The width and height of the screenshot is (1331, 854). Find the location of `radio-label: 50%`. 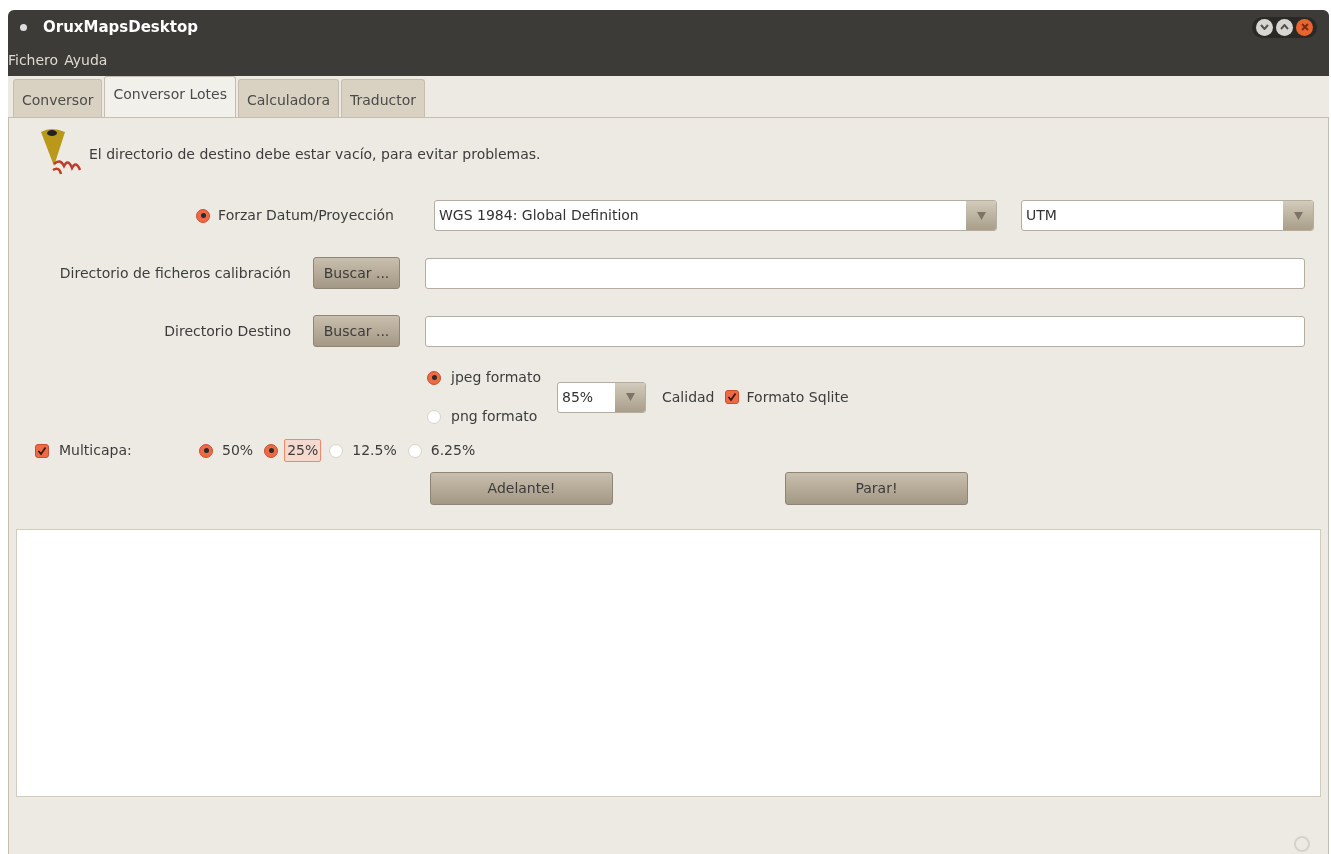

radio-label: 50% is located at coordinates (238, 450).